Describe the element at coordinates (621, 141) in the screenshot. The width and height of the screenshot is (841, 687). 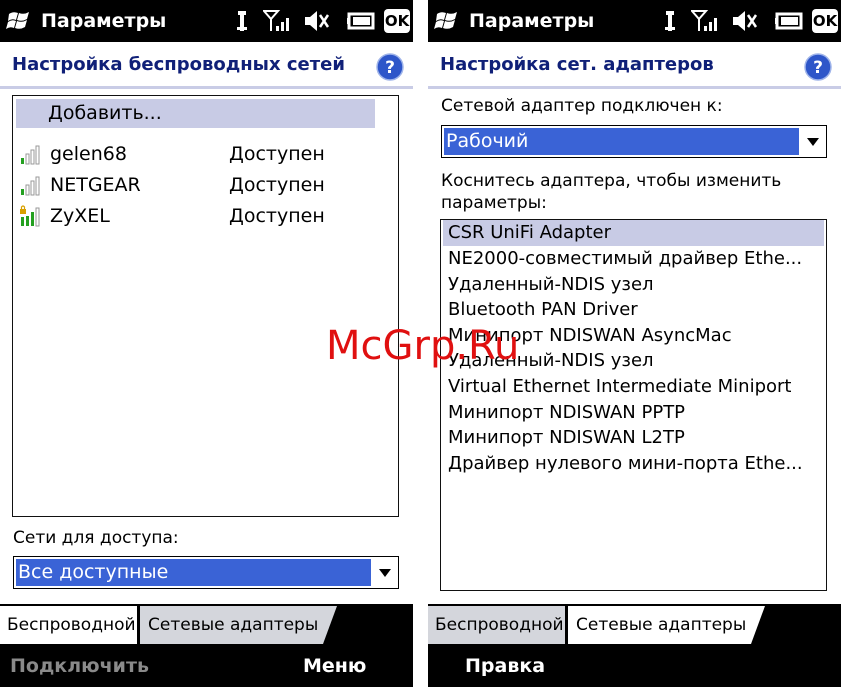
I see `adapter-connection-value: Рабочий` at that location.